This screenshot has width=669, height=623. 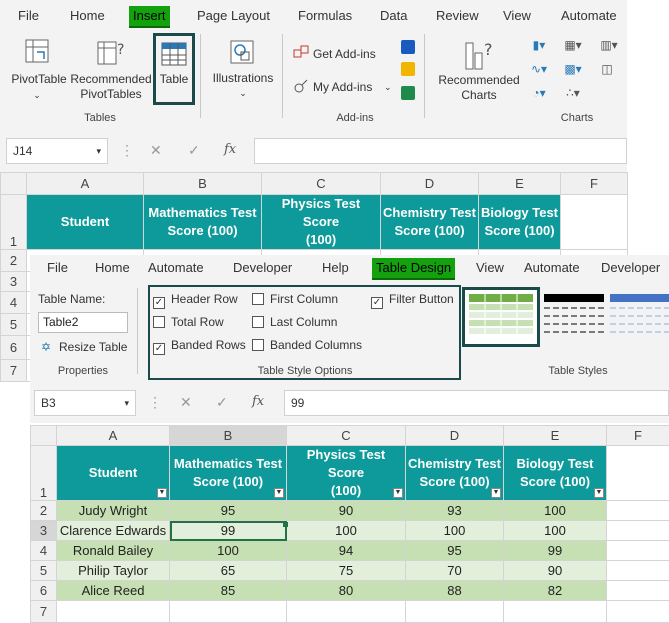 I want to click on formula-input, so click(x=440, y=151).